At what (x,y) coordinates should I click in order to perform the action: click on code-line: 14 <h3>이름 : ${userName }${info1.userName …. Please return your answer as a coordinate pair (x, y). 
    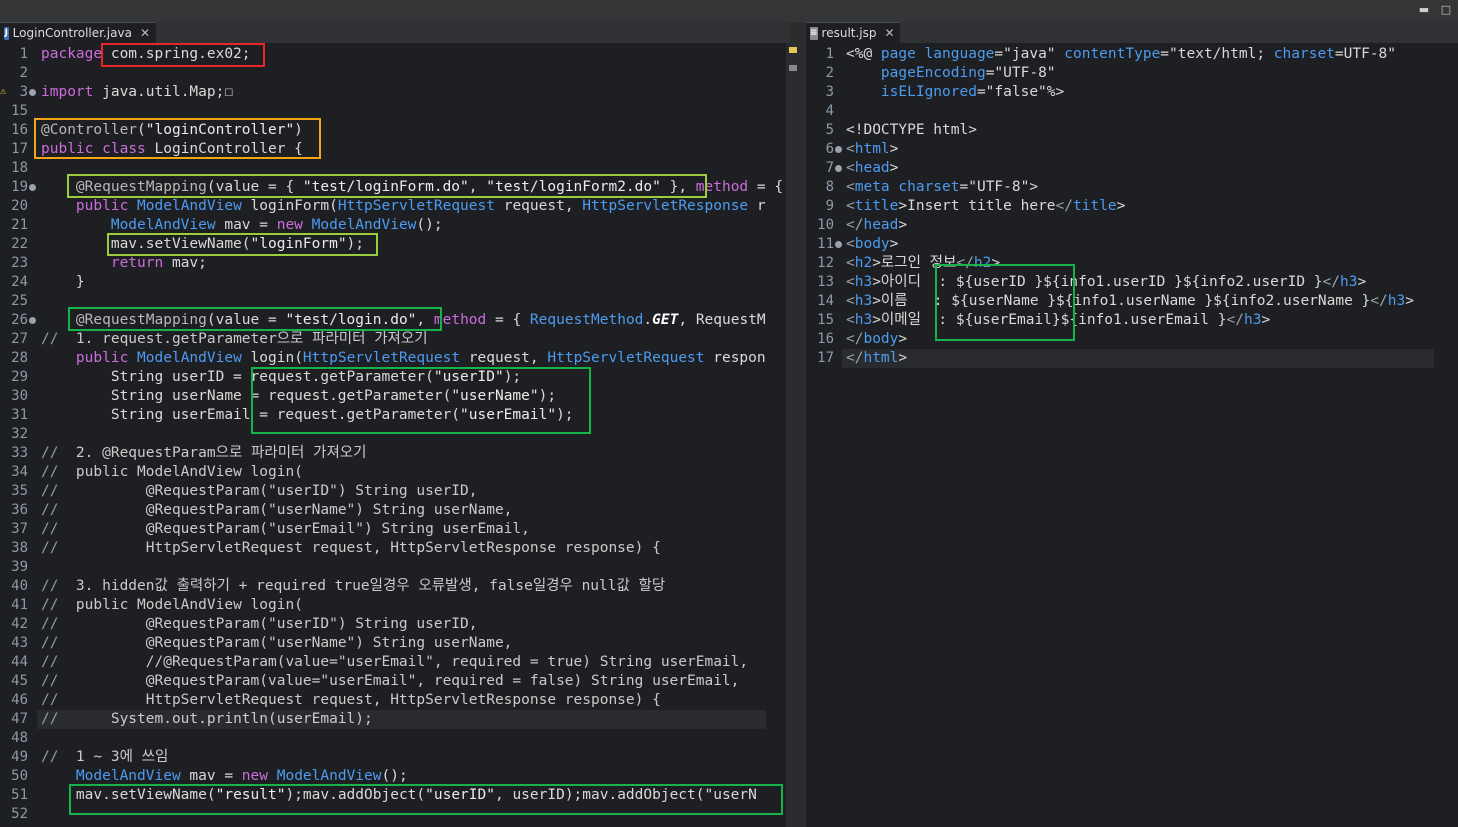
    Looking at the image, I should click on (1132, 301).